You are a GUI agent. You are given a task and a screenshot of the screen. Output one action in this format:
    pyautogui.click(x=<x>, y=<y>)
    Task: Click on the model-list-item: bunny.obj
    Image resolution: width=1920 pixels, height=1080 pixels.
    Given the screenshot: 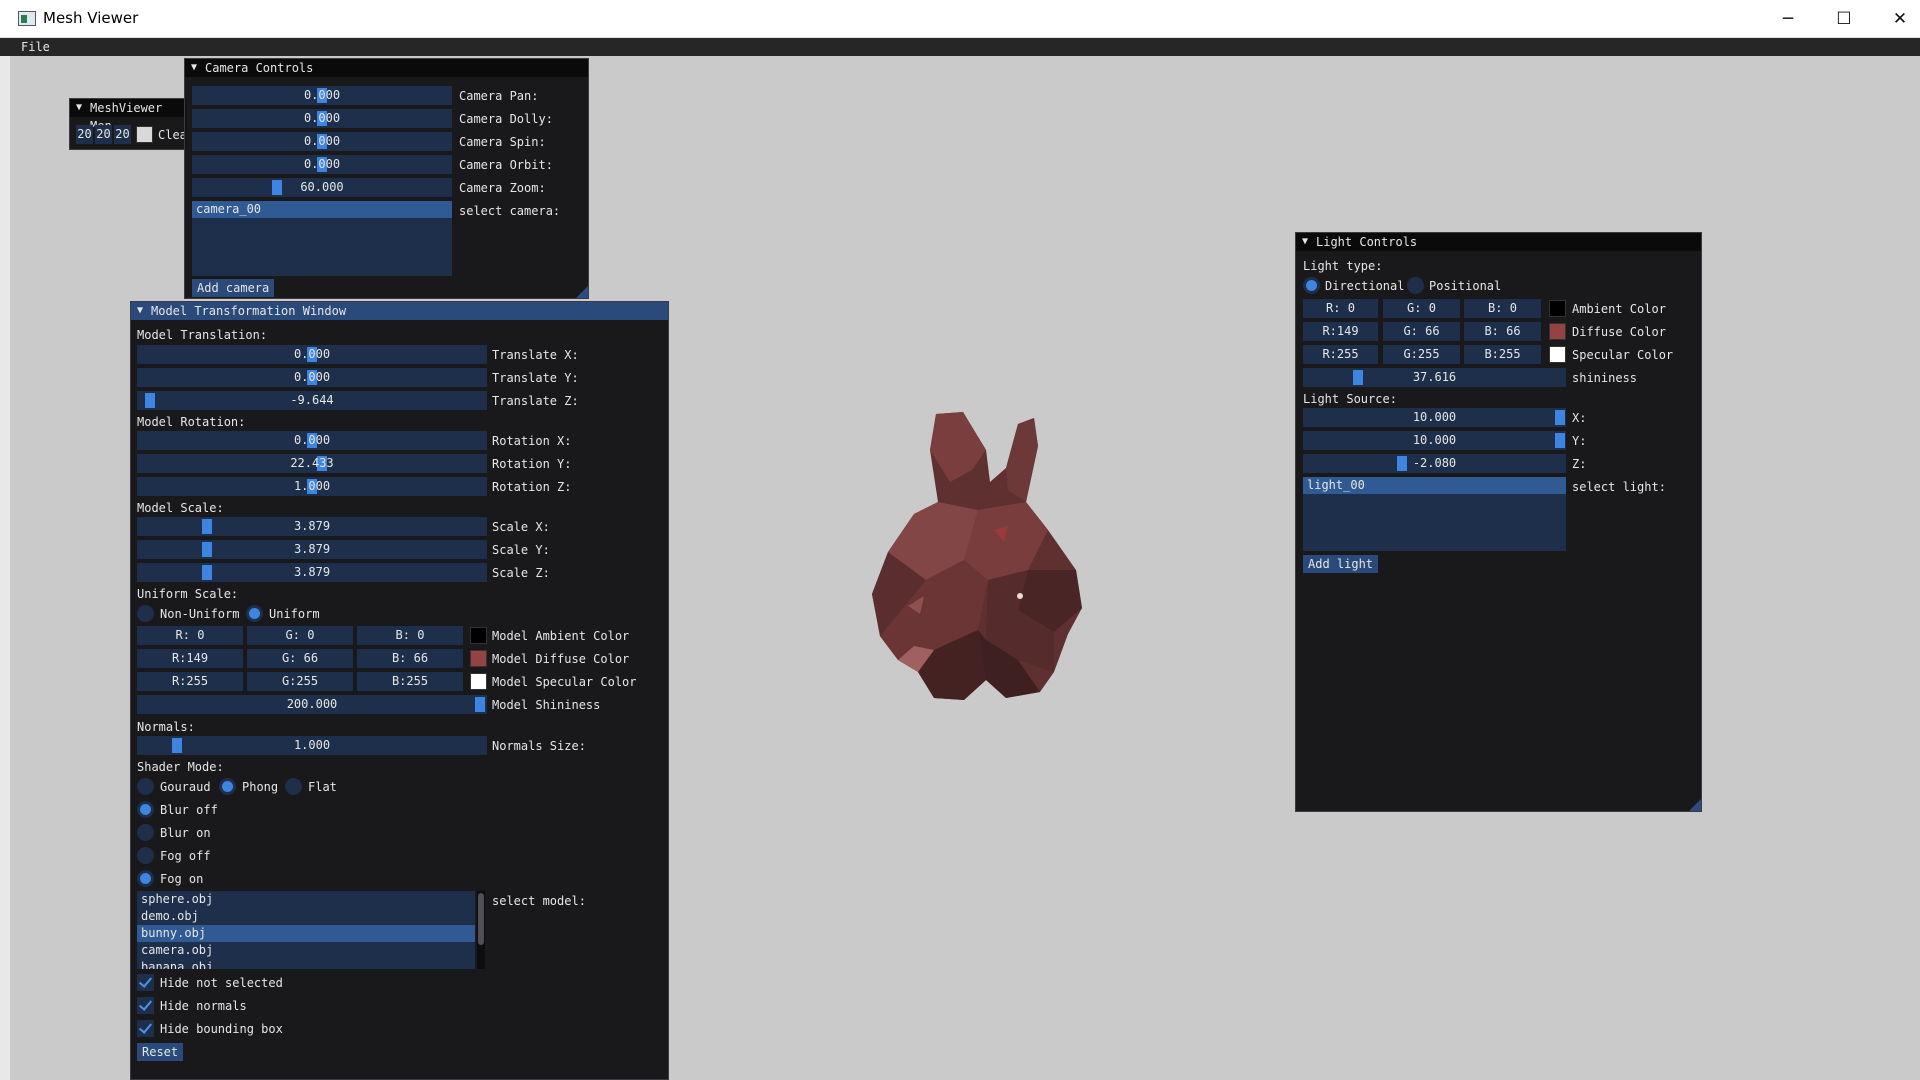 What is the action you would take?
    pyautogui.click(x=306, y=933)
    